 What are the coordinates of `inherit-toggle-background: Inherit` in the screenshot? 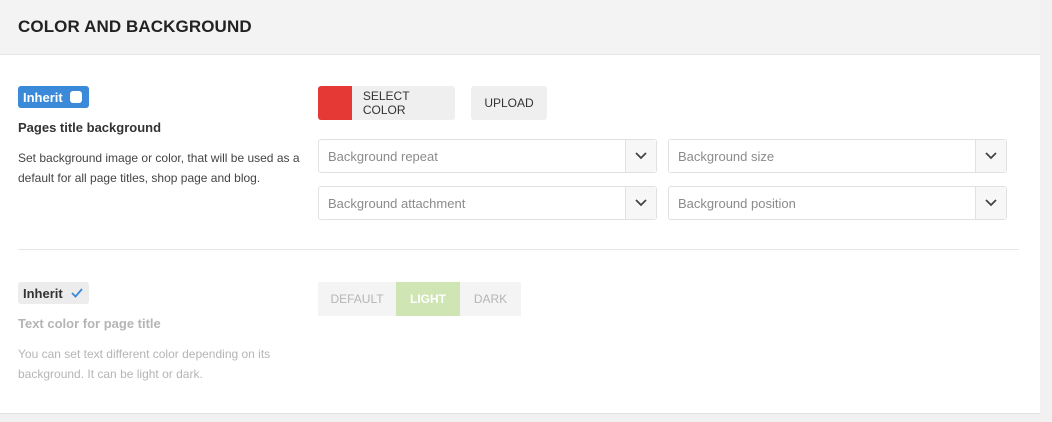 It's located at (53, 97).